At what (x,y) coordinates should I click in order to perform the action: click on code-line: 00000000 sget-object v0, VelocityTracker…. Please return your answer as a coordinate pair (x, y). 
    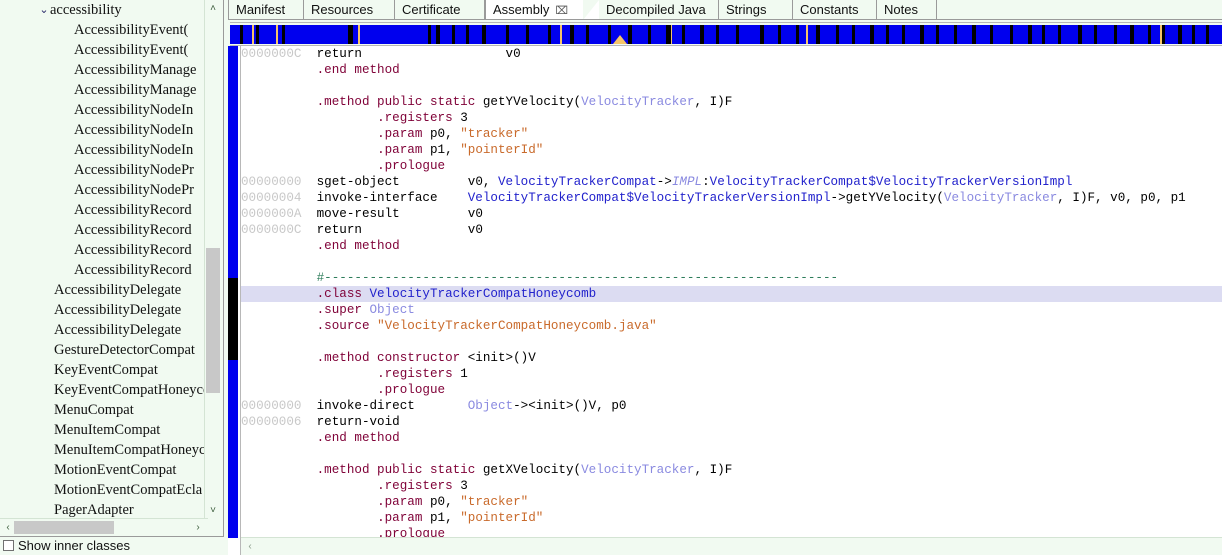
    Looking at the image, I should click on (731, 182).